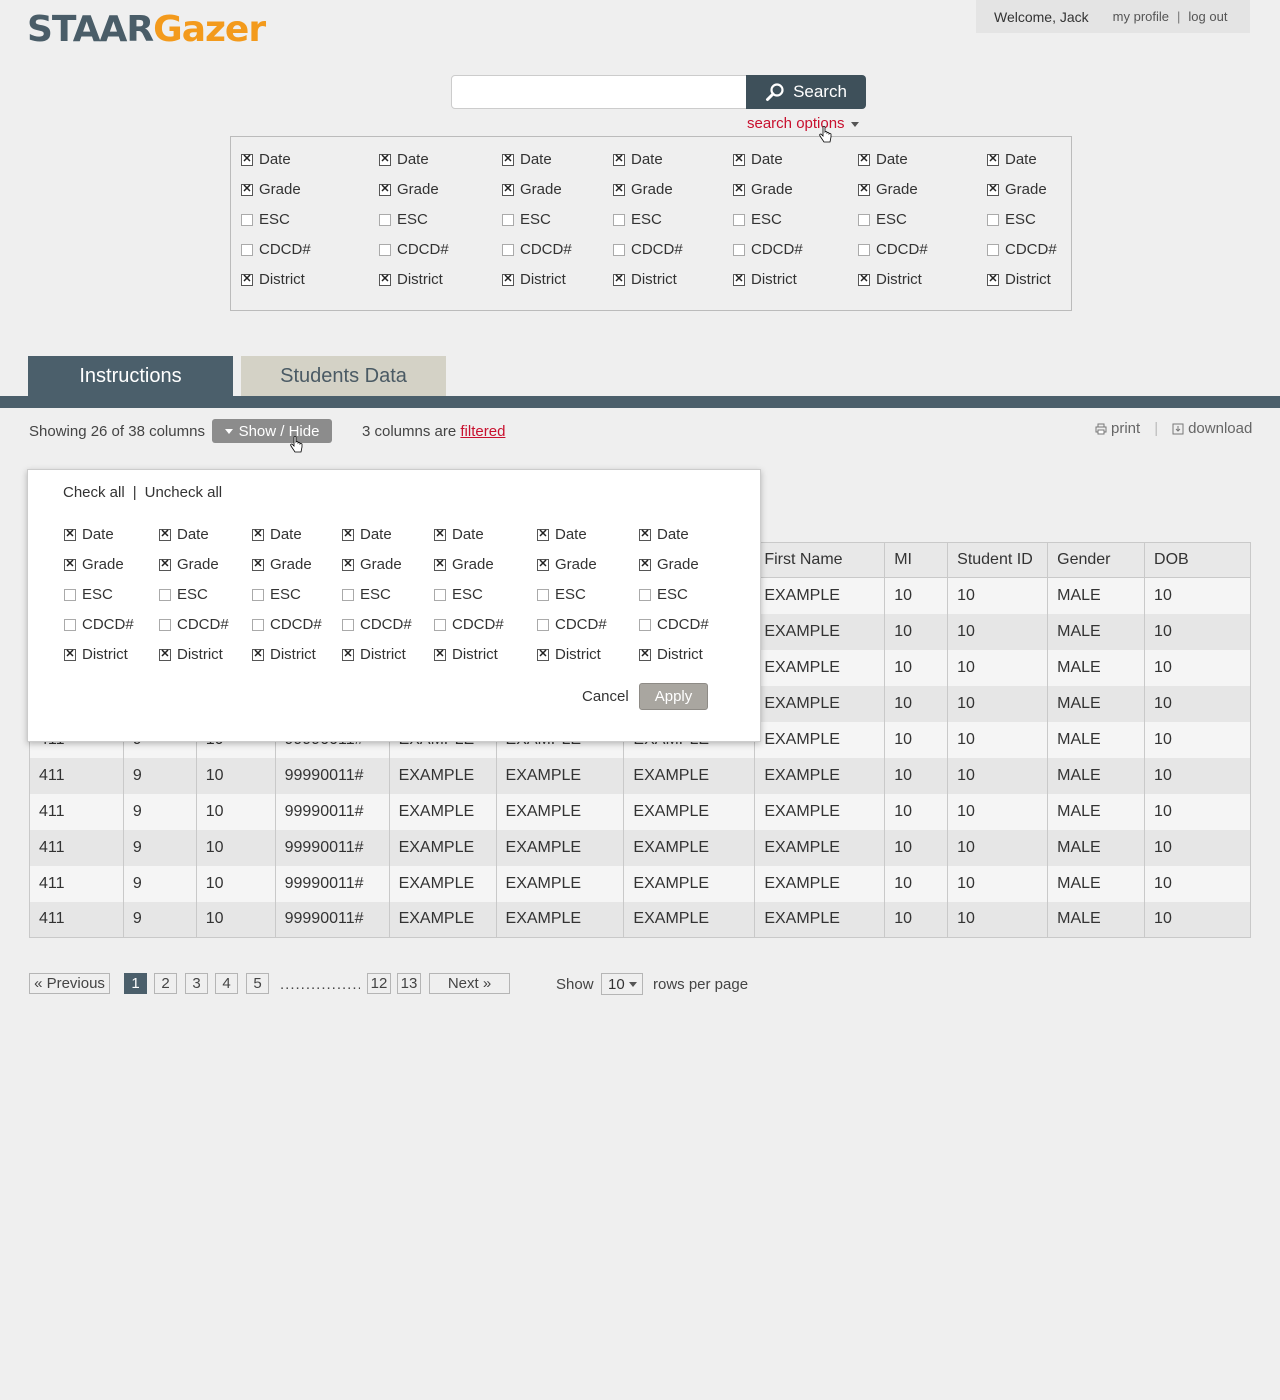 The image size is (1280, 1400). What do you see at coordinates (998, 560) in the screenshot?
I see `column-header: Student ID` at bounding box center [998, 560].